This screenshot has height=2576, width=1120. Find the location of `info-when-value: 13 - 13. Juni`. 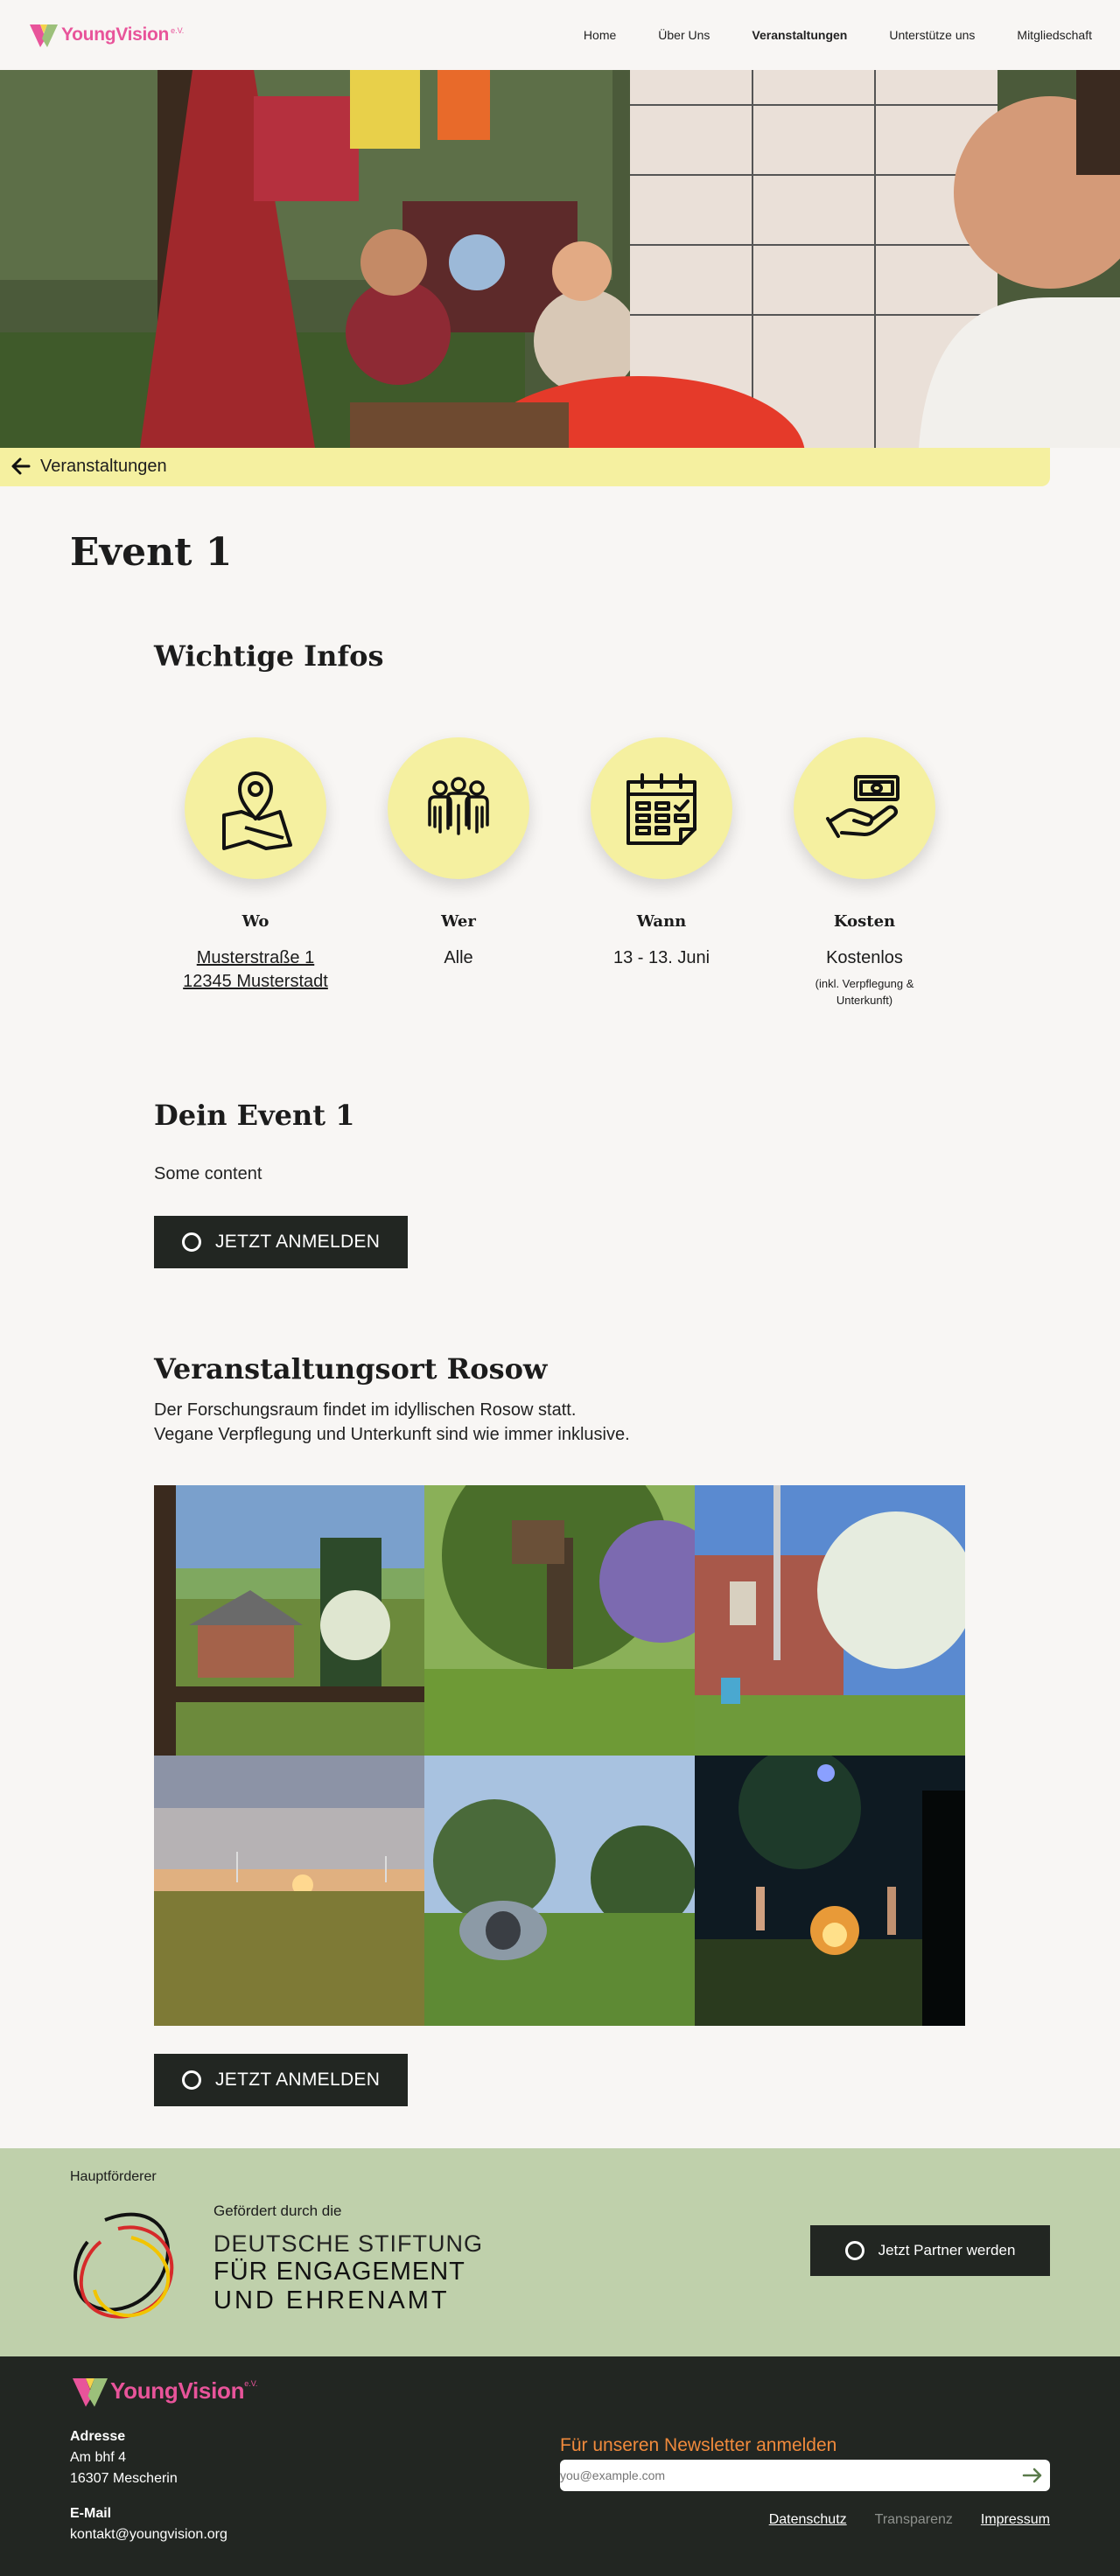

info-when-value: 13 - 13. Juni is located at coordinates (661, 957).